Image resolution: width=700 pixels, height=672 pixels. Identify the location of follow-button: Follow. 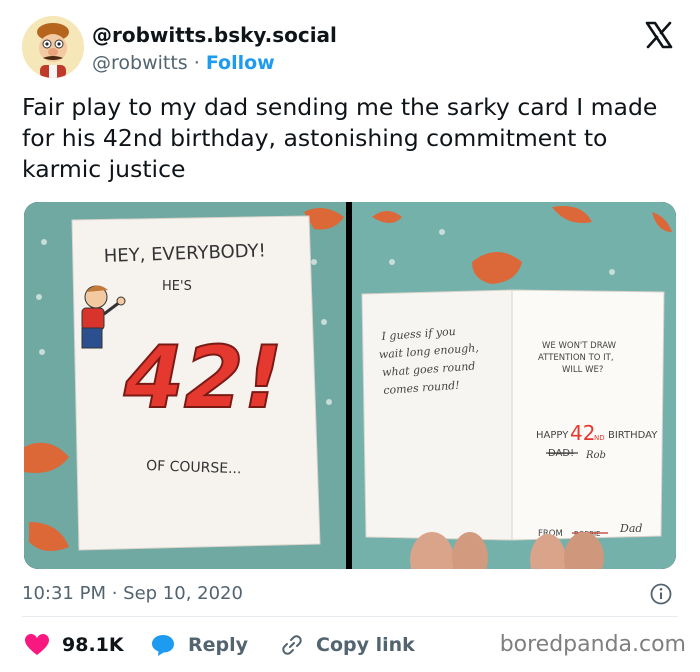
(240, 63).